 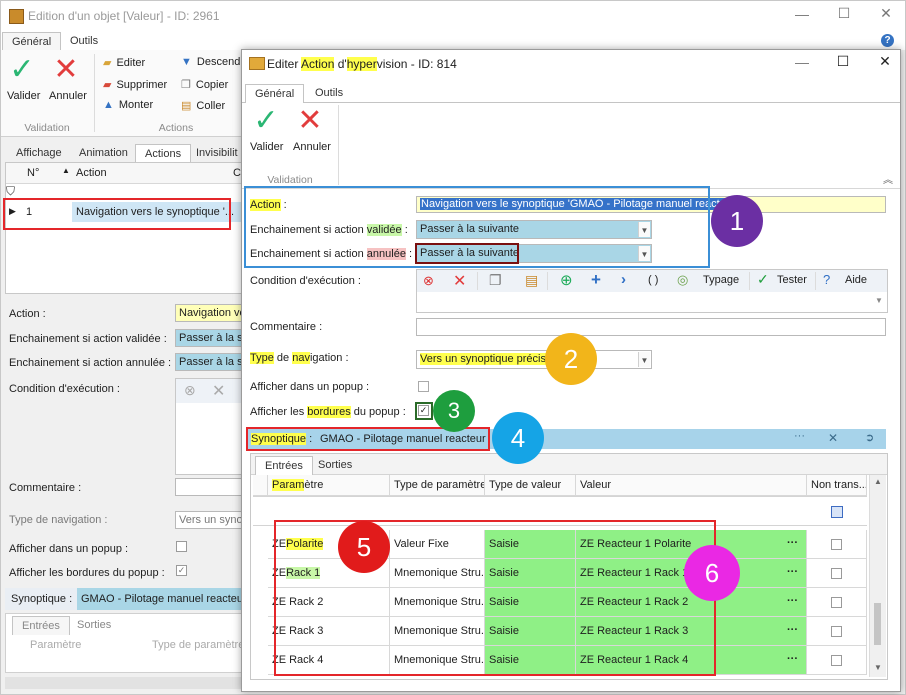 What do you see at coordinates (312, 147) in the screenshot?
I see `inner-annuler-button: Annuler` at bounding box center [312, 147].